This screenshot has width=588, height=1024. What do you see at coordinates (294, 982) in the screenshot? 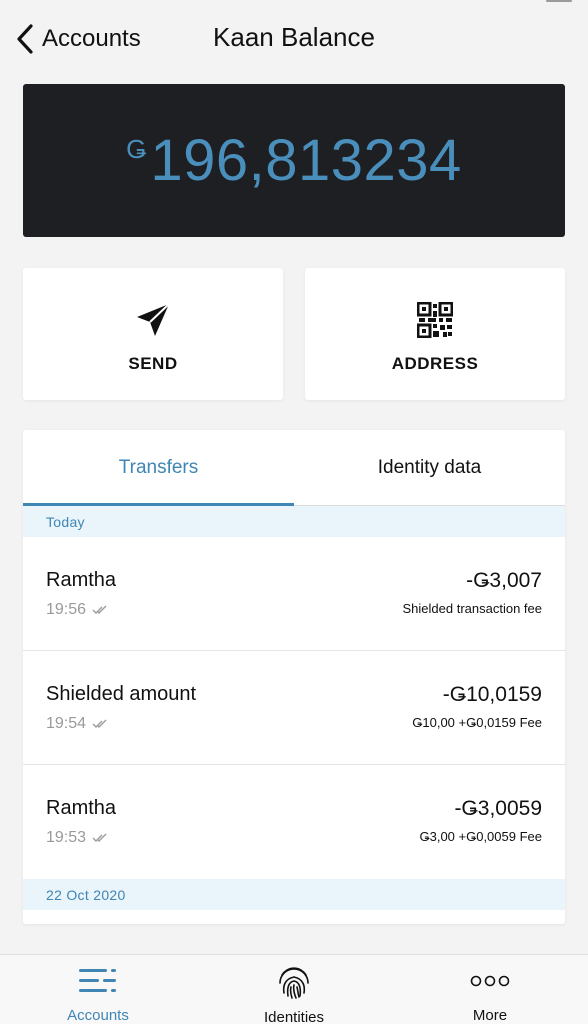
I see `fingerprint-icon` at bounding box center [294, 982].